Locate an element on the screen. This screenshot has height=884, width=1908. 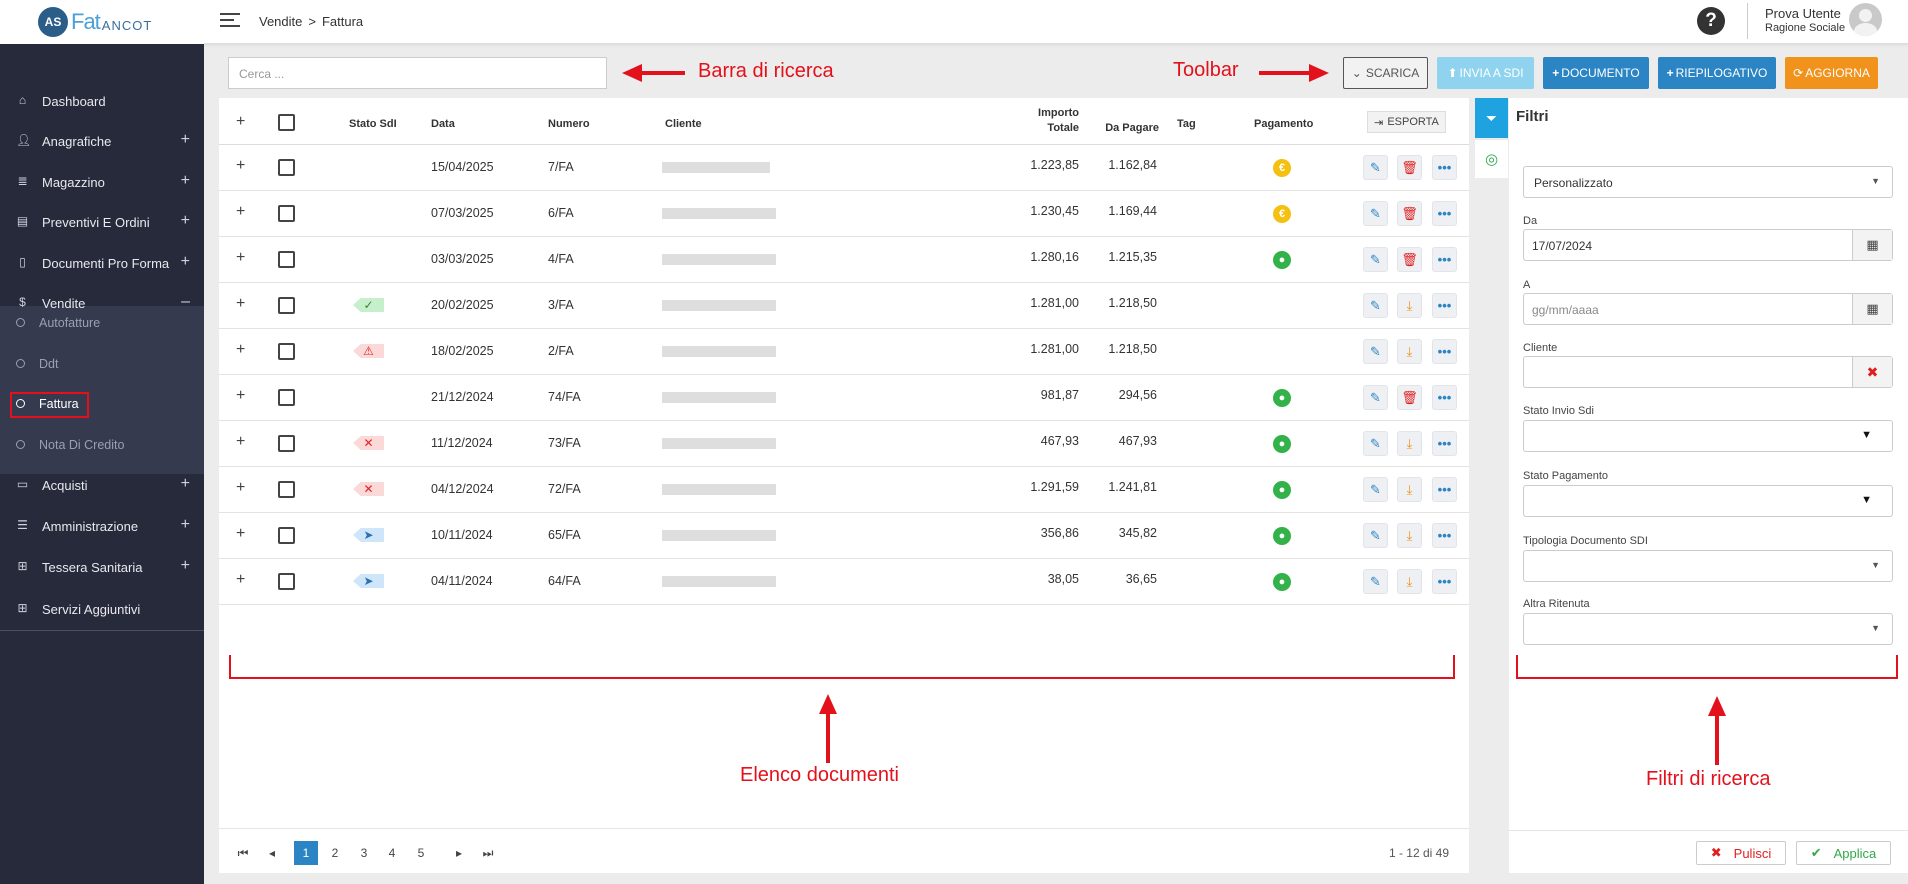
sidebar-subitem-autofatture: Autofatture is located at coordinates (102, 323).